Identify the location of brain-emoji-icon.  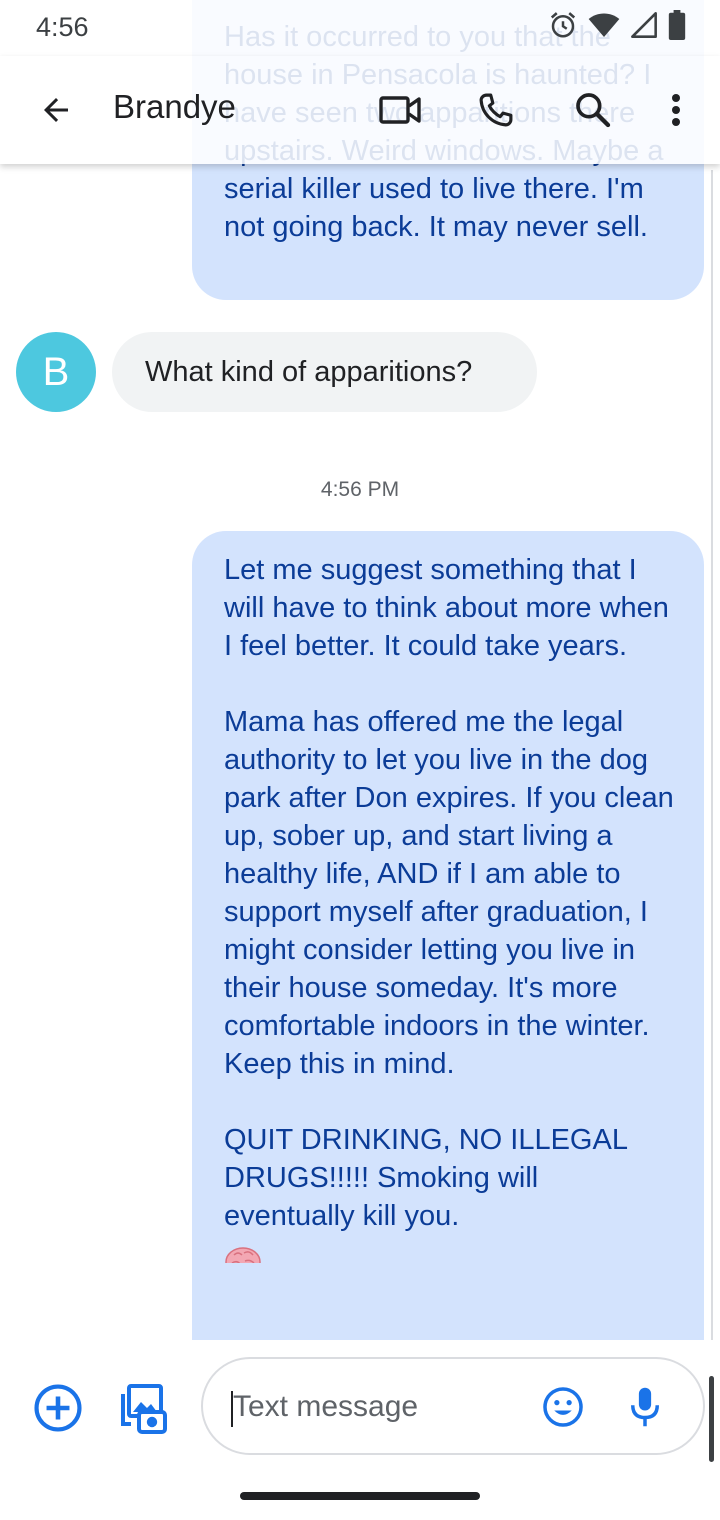
(243, 1252).